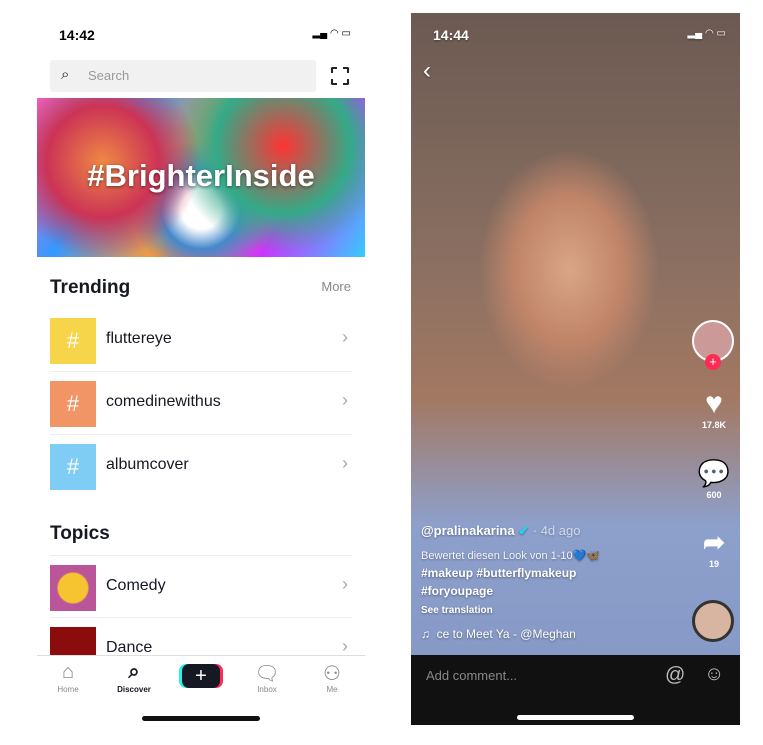 This screenshot has width=763, height=745. I want to click on topics-title: Topics, so click(80, 533).